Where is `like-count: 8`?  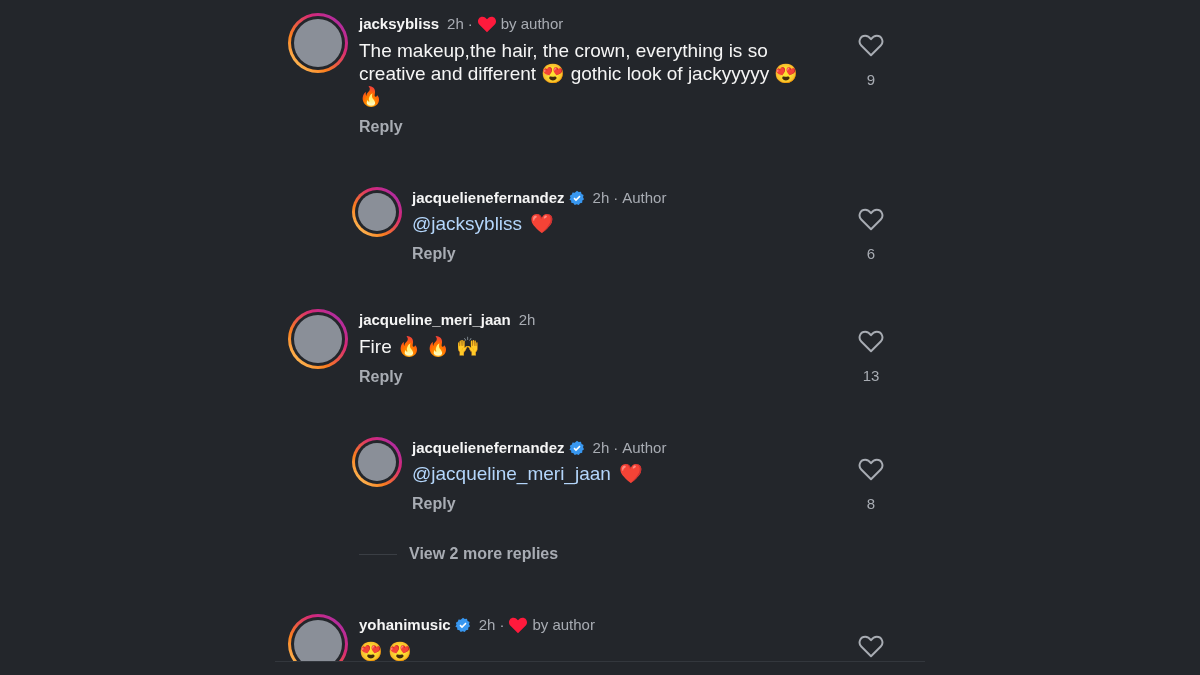 like-count: 8 is located at coordinates (871, 503).